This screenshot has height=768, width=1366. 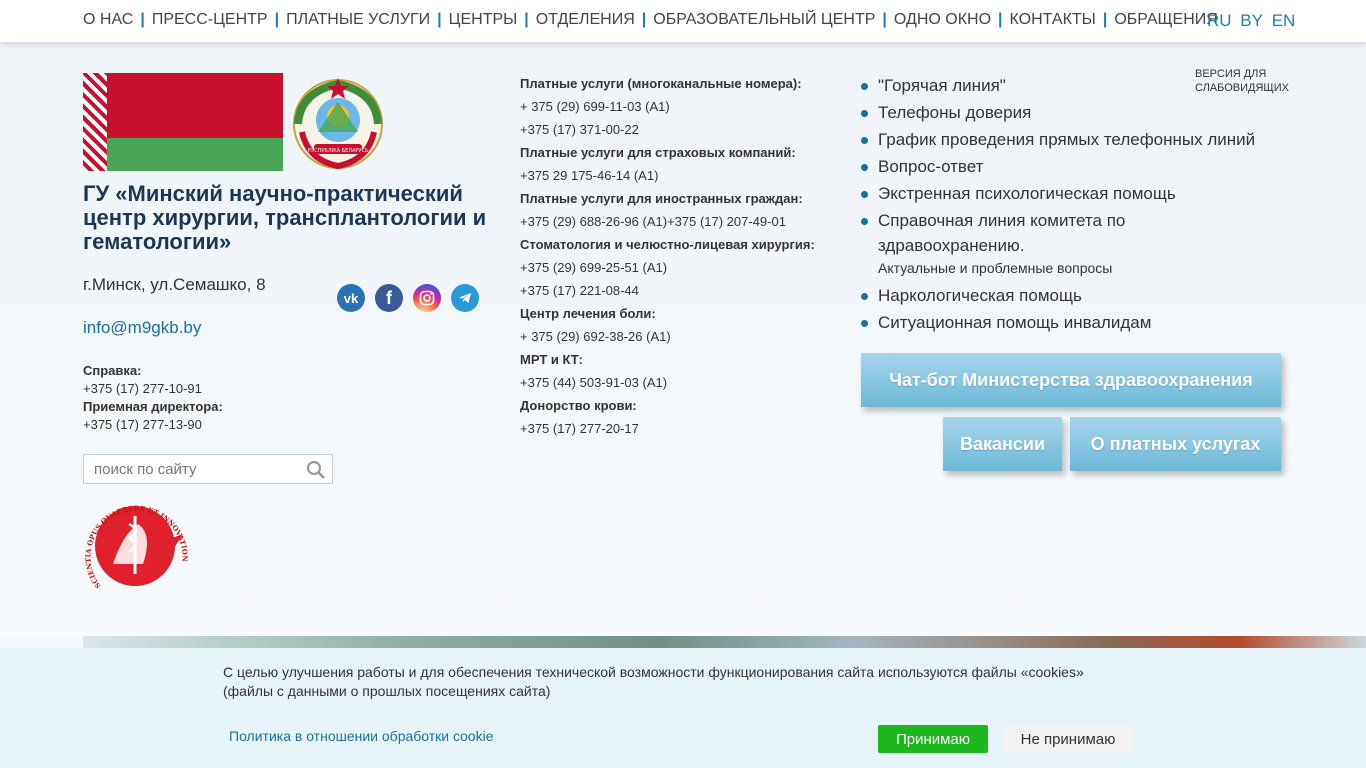 I want to click on organization-address: г.Минск, ул.Семашко, 8, so click(x=174, y=284).